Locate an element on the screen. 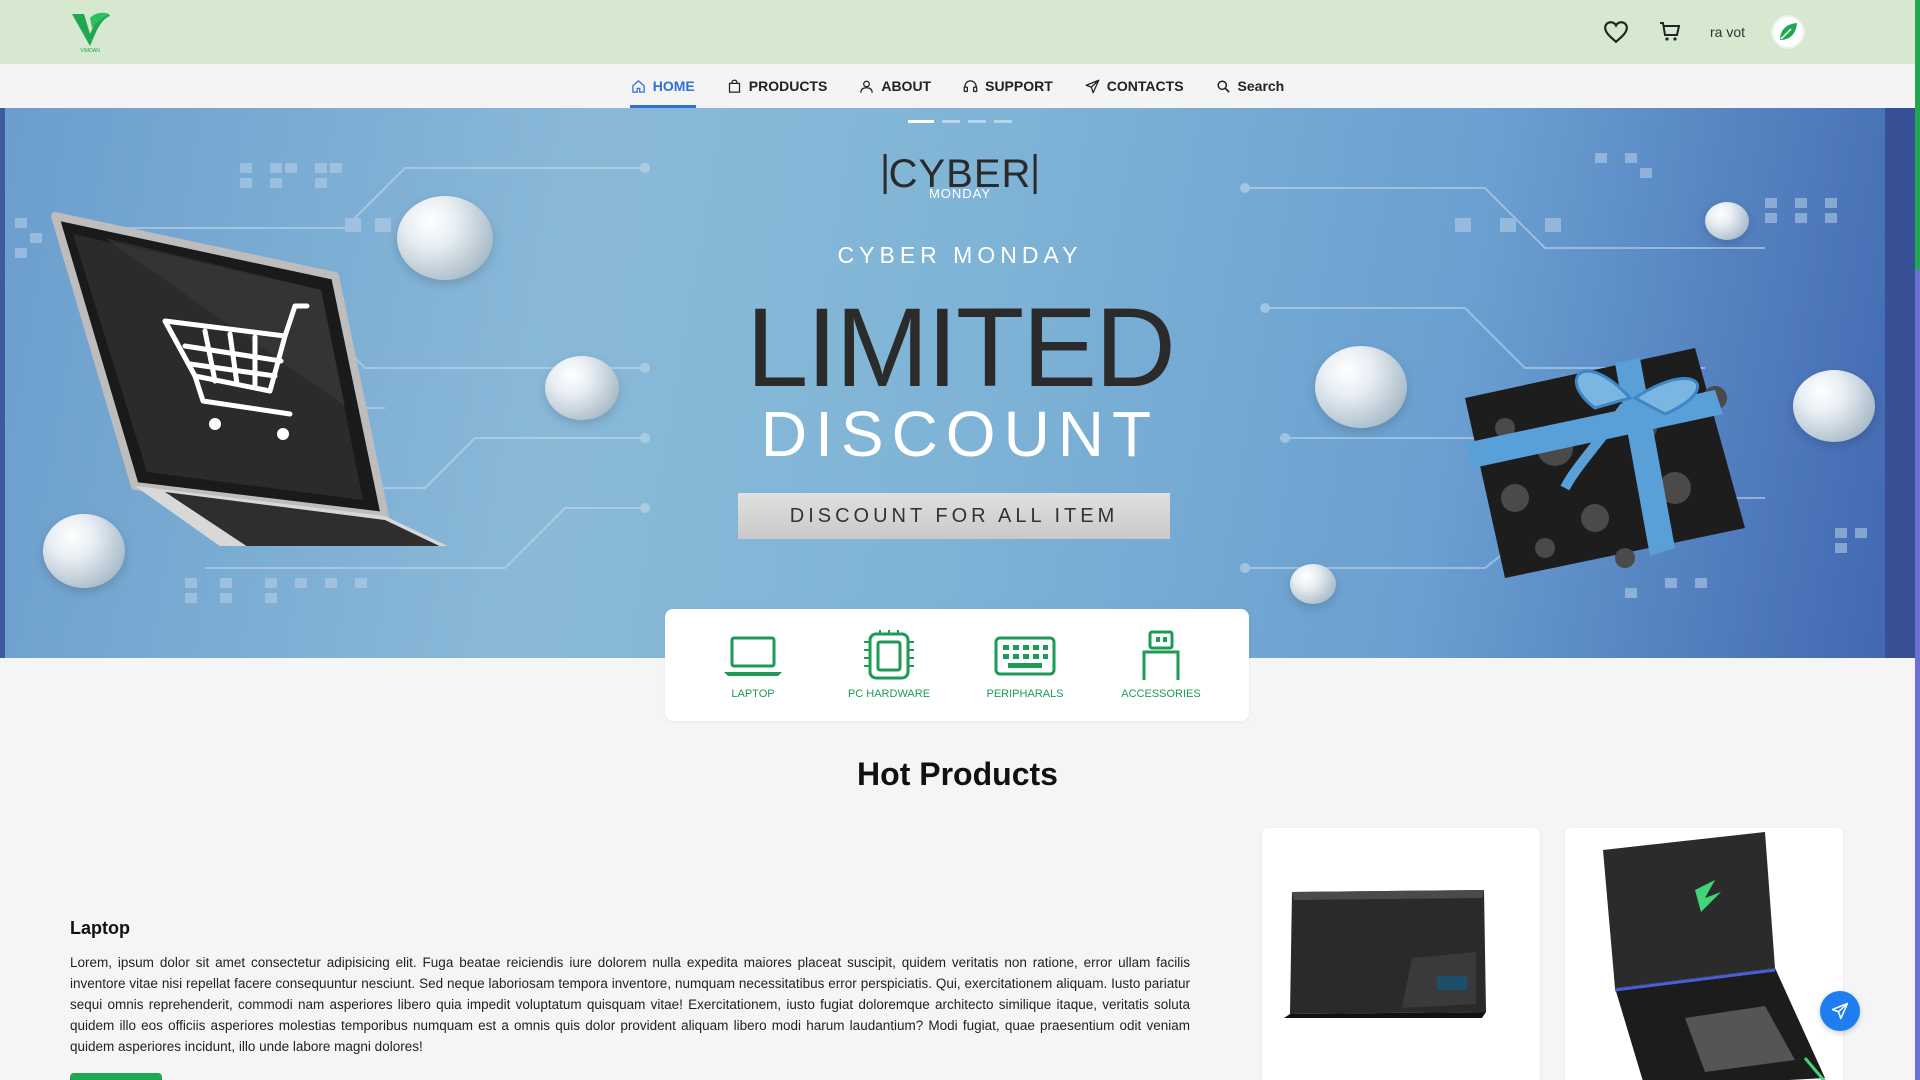 The image size is (1920, 1080). top-bar: VIMOAN ra vot is located at coordinates (957, 32).